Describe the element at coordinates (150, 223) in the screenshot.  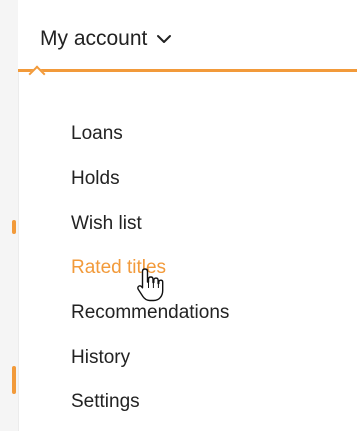
I see `menu-item-wish-list: Wish list` at that location.